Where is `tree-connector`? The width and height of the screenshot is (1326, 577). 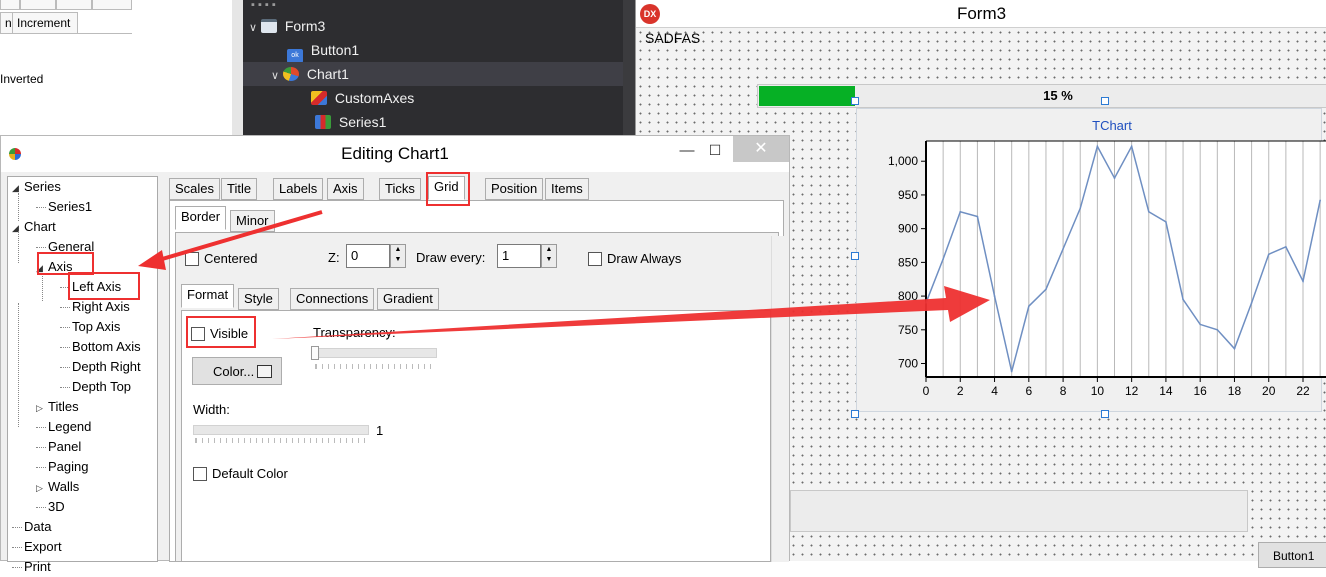
tree-connector is located at coordinates (17, 568).